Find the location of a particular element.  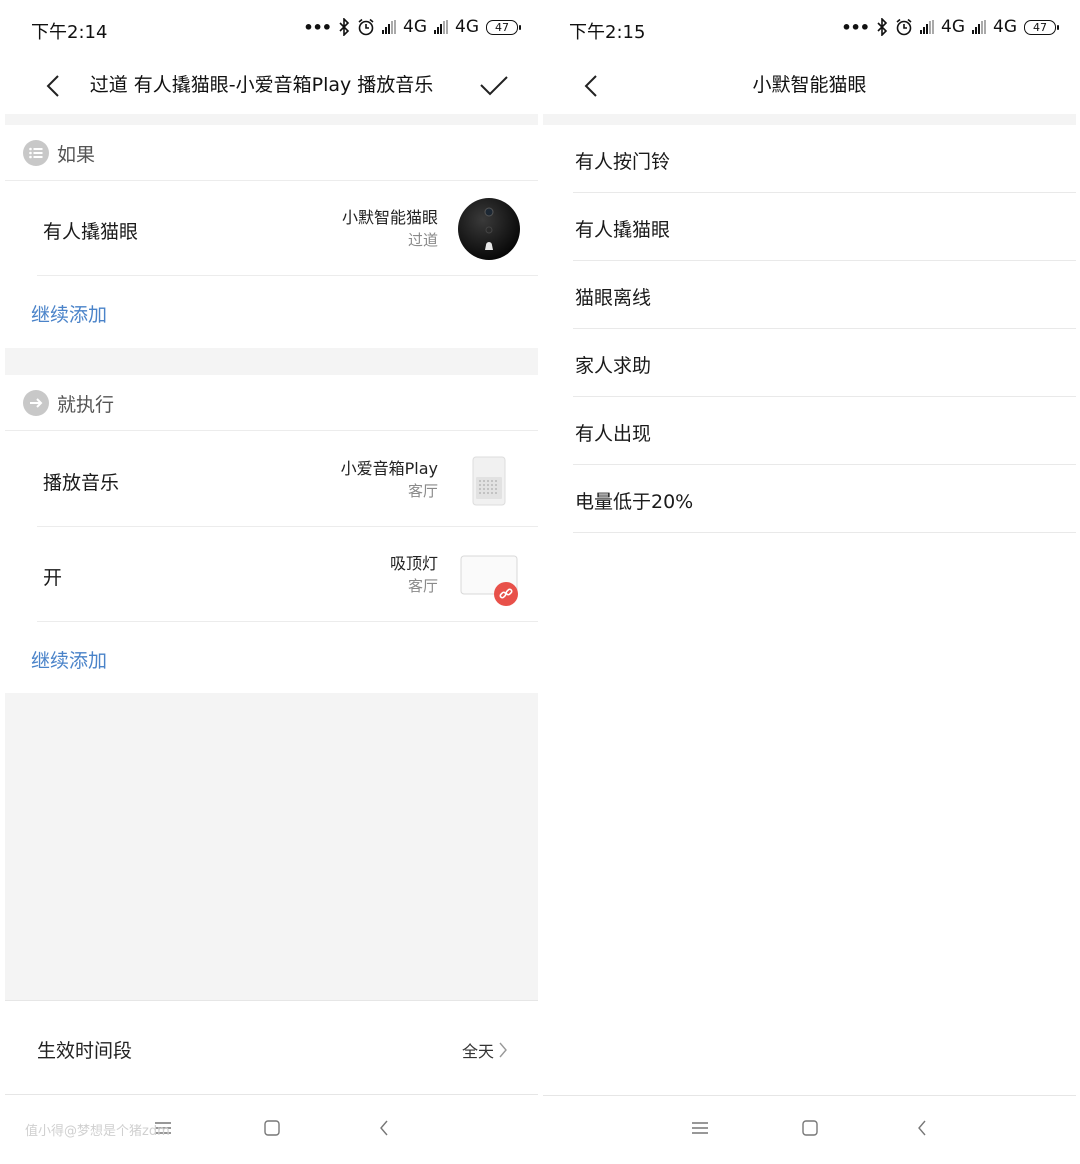

trigger-option: 猫眼离线 is located at coordinates (809, 295).